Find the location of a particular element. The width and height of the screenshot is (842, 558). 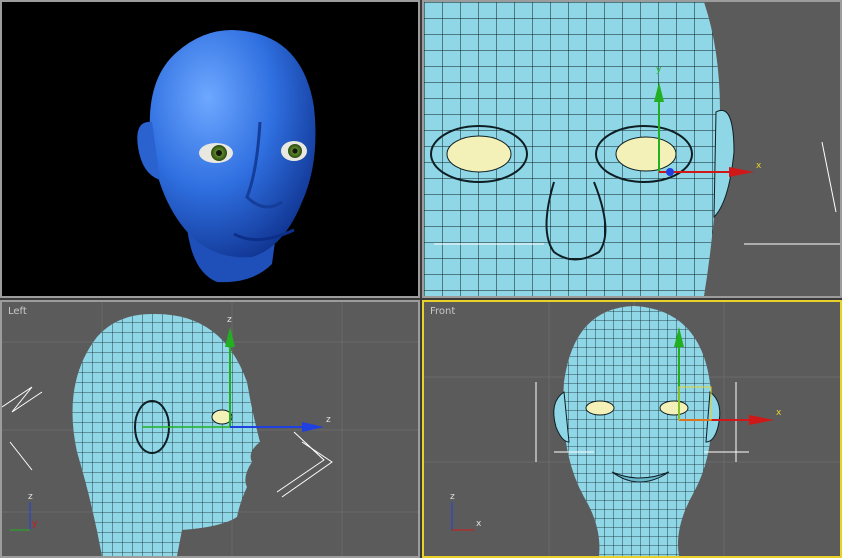

axis-tripod: z y is located at coordinates (24, 511).